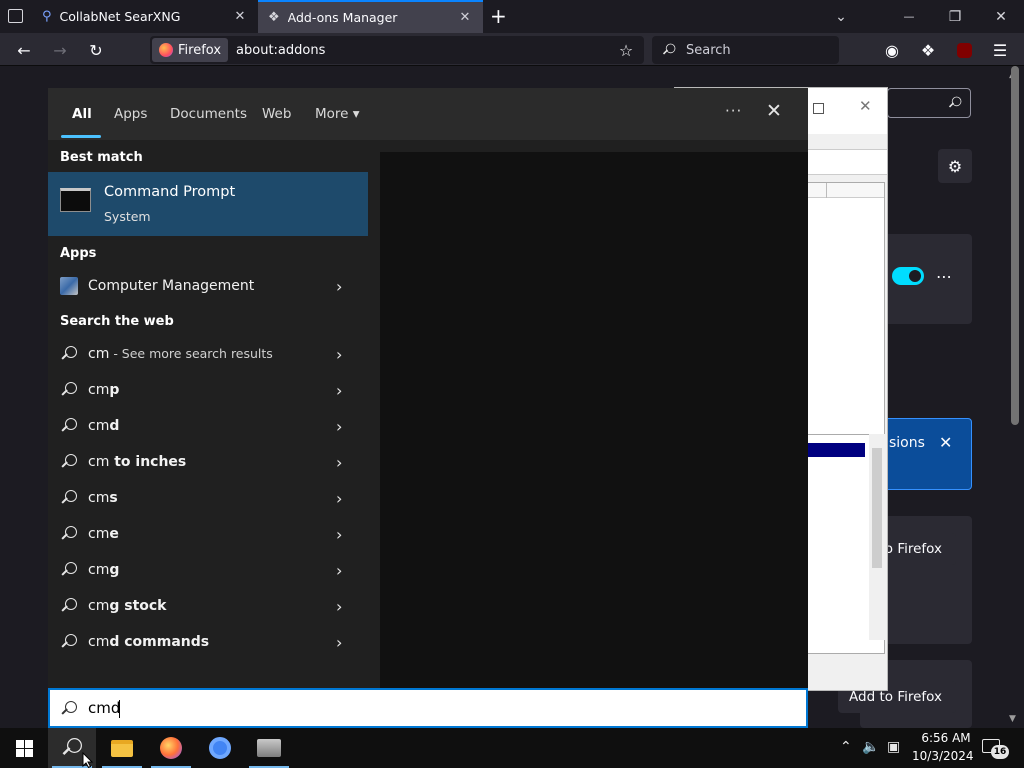 The height and width of the screenshot is (768, 1024). Describe the element at coordinates (24, 50) in the screenshot. I see `back-arrow-icon: ←` at that location.